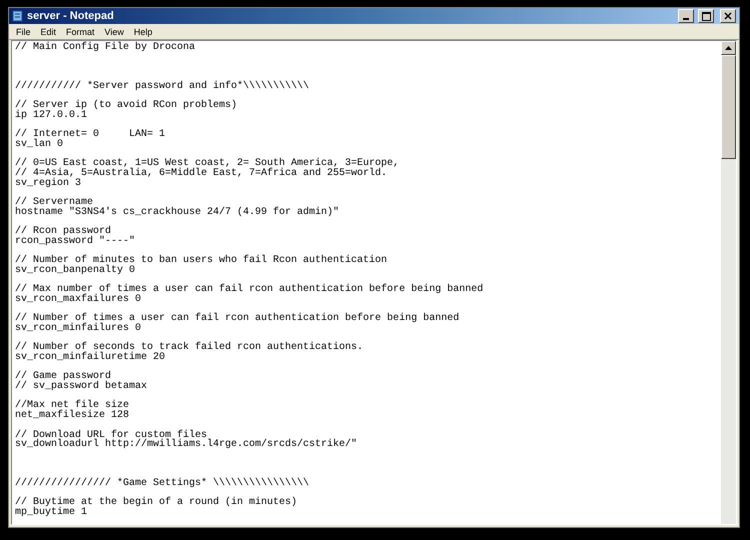  I want to click on code-line: sv_rcon_maxfailures 0, so click(78, 299).